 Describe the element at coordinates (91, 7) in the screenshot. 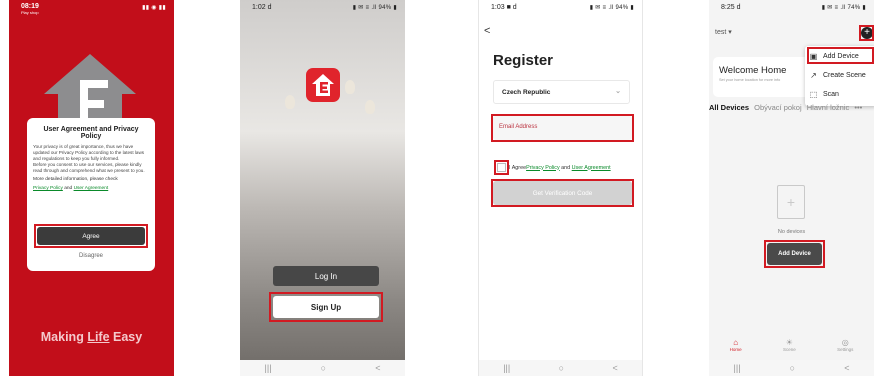

I see `status-bar: 08:19 Play shop ▮▮ ◉ ▮▮` at that location.